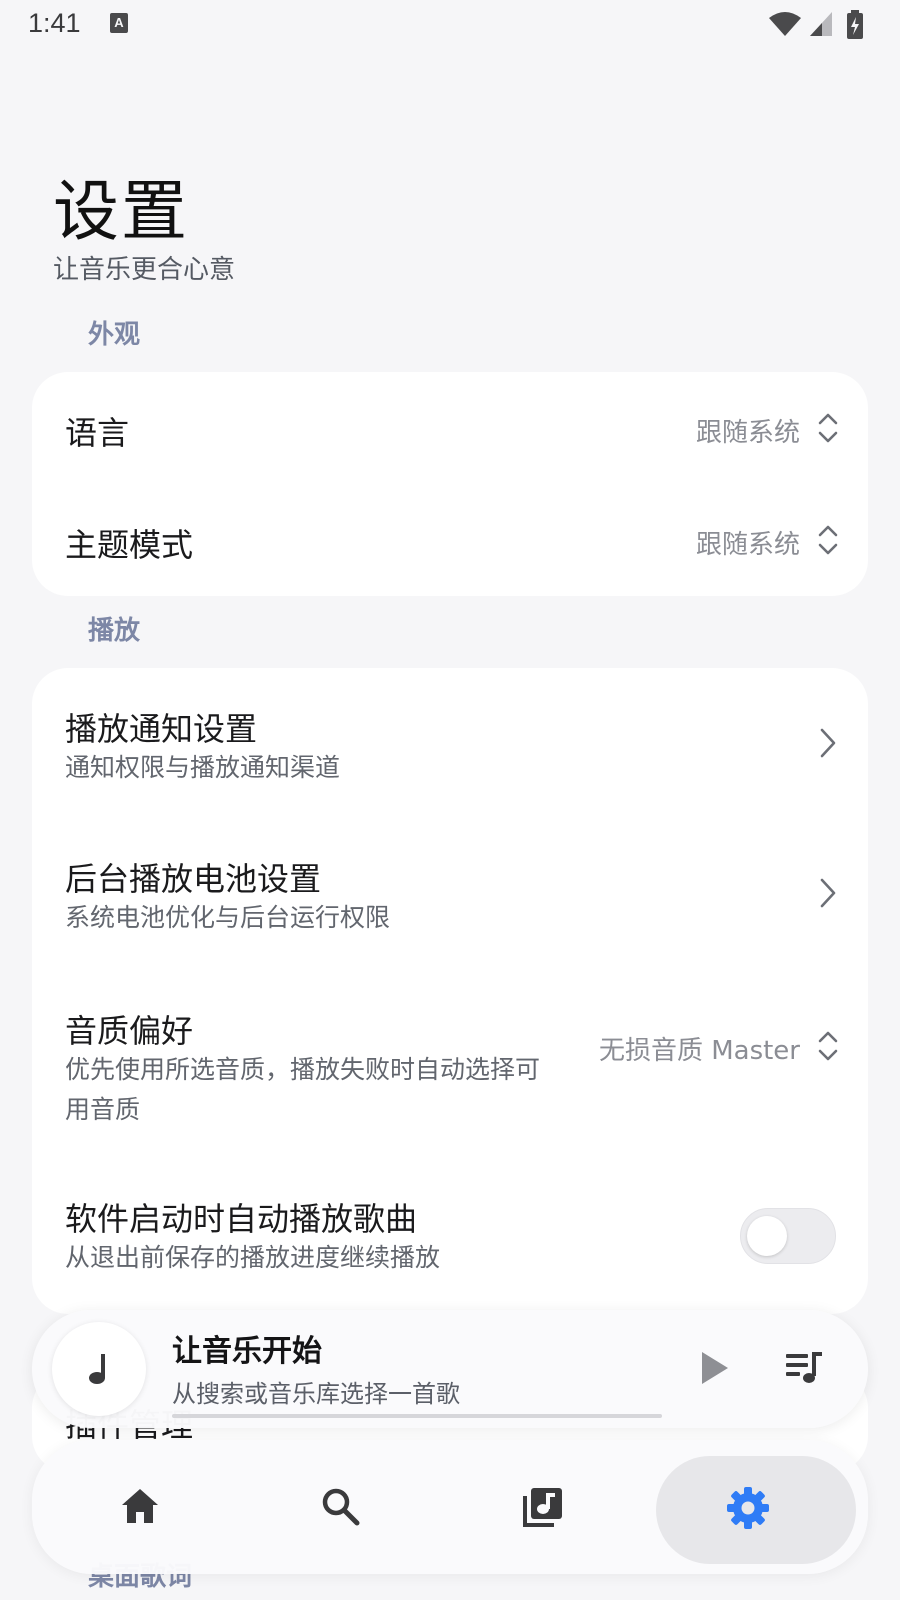 The image size is (900, 1600). I want to click on settings-gear-icon, so click(748, 1508).